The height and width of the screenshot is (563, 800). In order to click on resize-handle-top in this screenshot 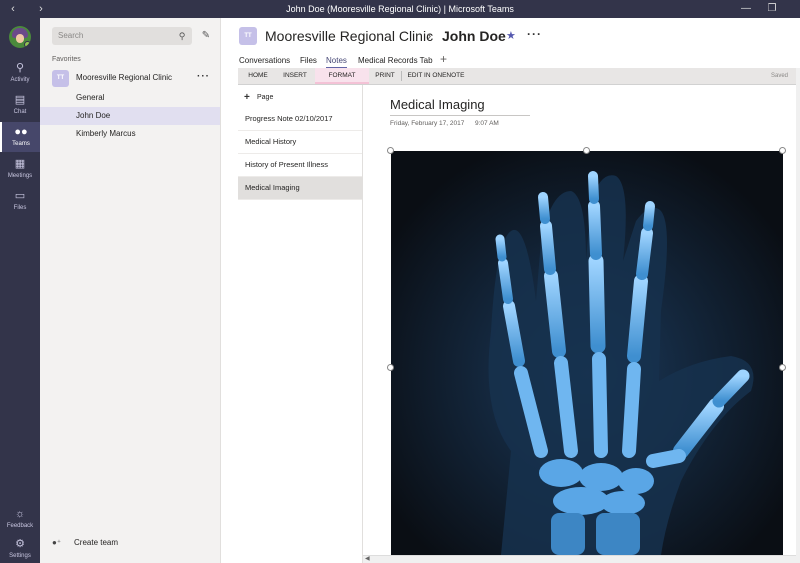, I will do `click(586, 150)`.